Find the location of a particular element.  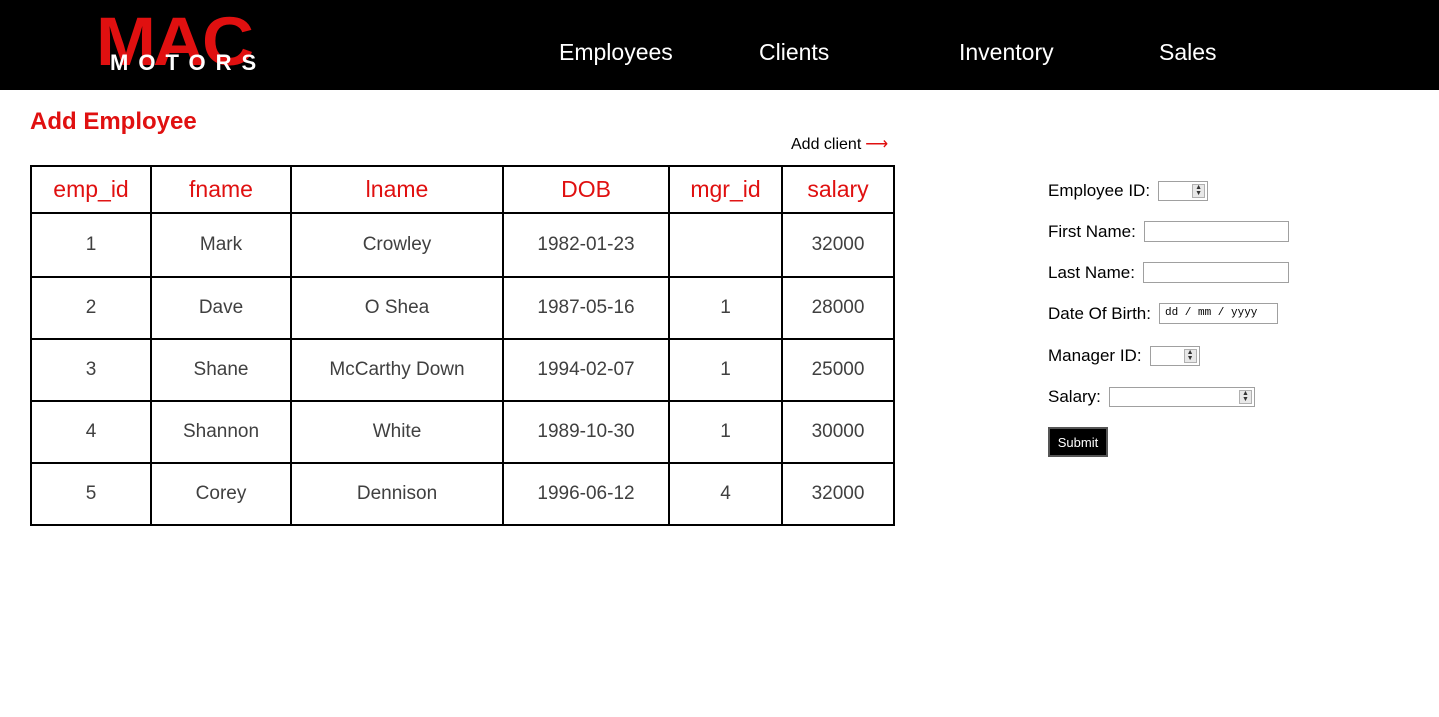

table-row: 5 Corey Dennison 1996-06-12 4 32000 is located at coordinates (462, 494).